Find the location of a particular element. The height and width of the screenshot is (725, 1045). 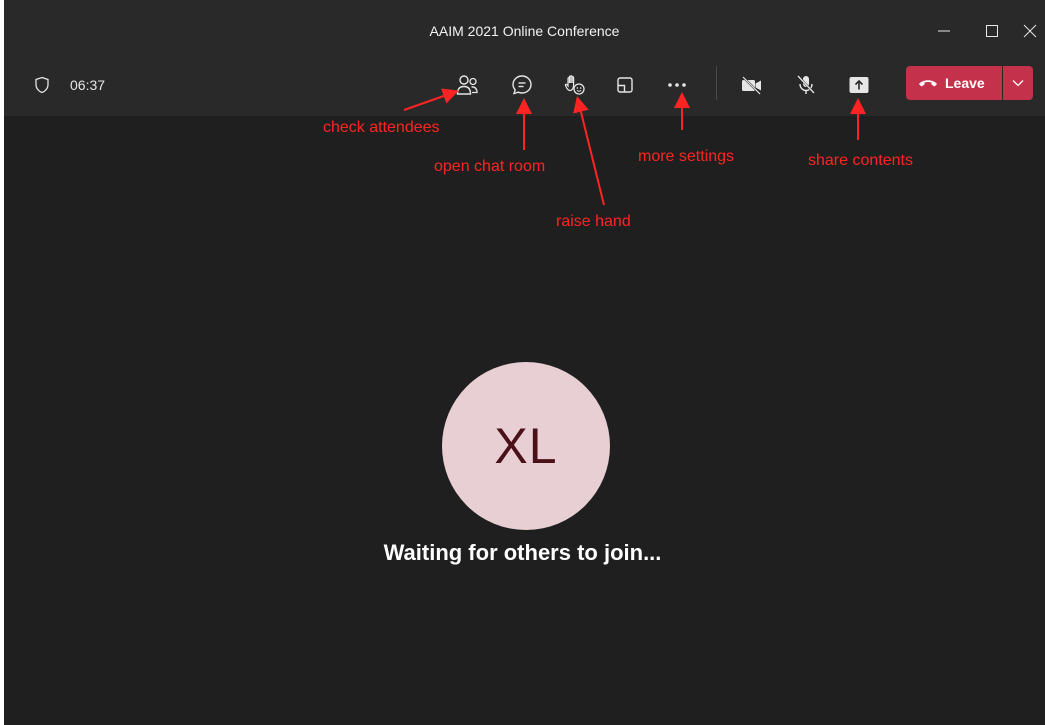

annotation-arrows is located at coordinates (634, 147).